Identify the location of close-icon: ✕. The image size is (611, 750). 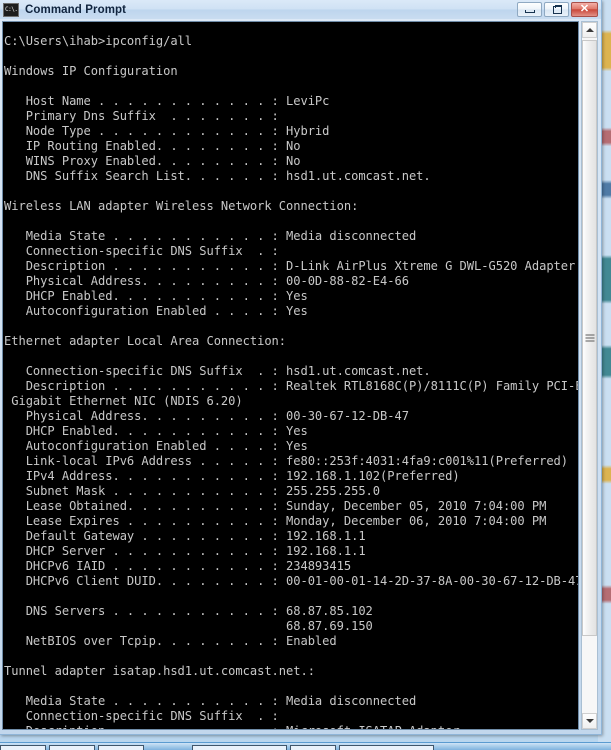
(584, 9).